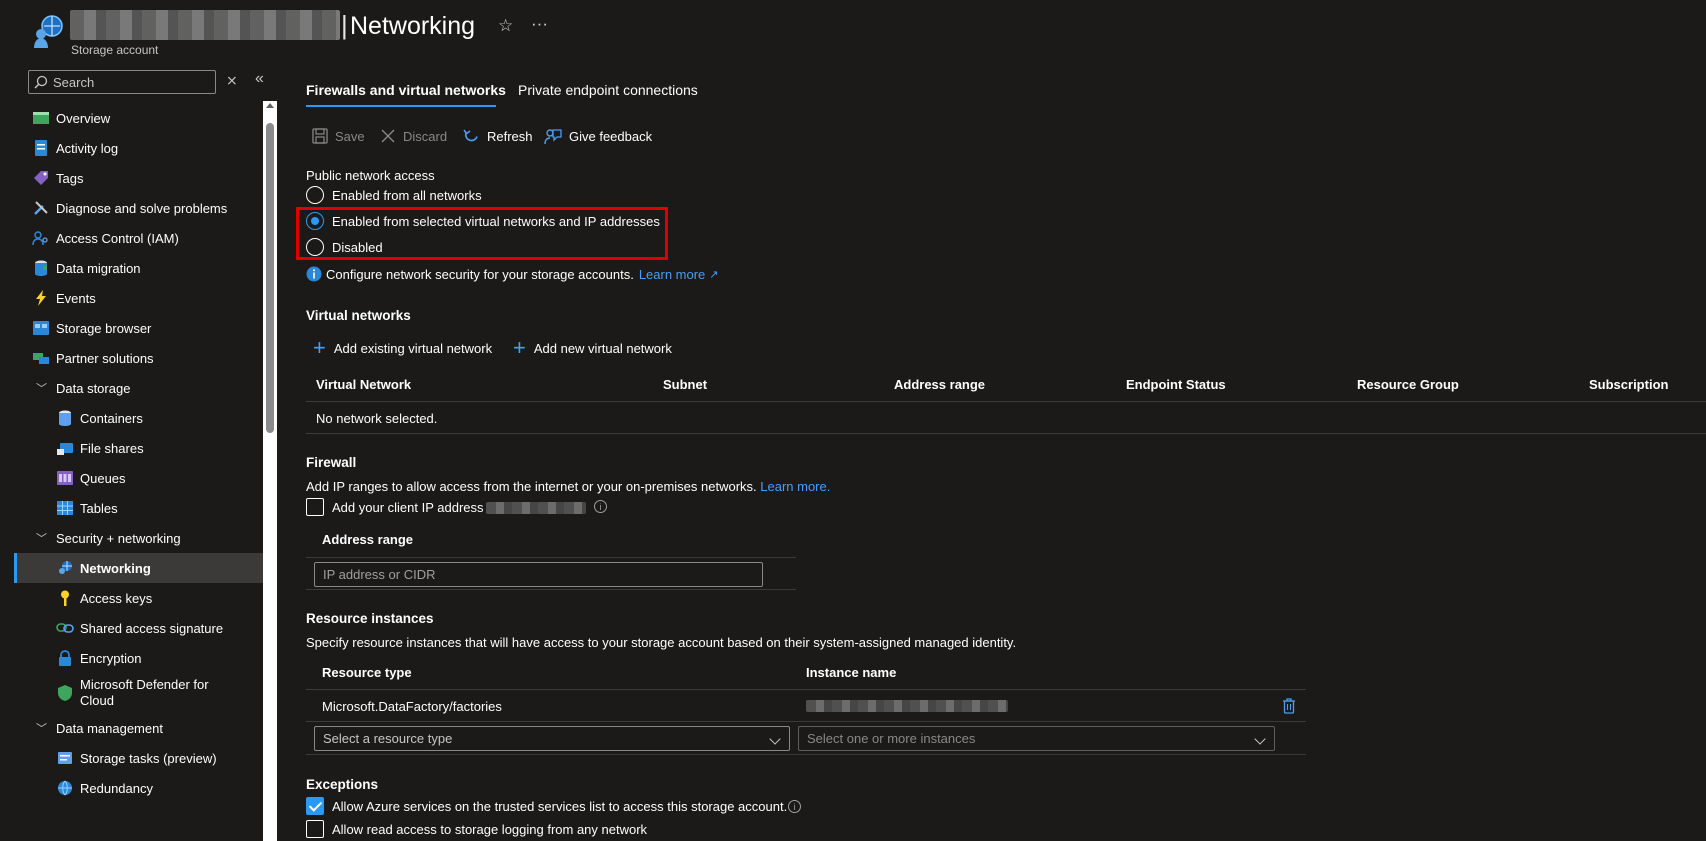 The height and width of the screenshot is (841, 1706). Describe the element at coordinates (138, 693) in the screenshot. I see `sidebar-item-defender: Microsoft Defender for Cloud` at that location.